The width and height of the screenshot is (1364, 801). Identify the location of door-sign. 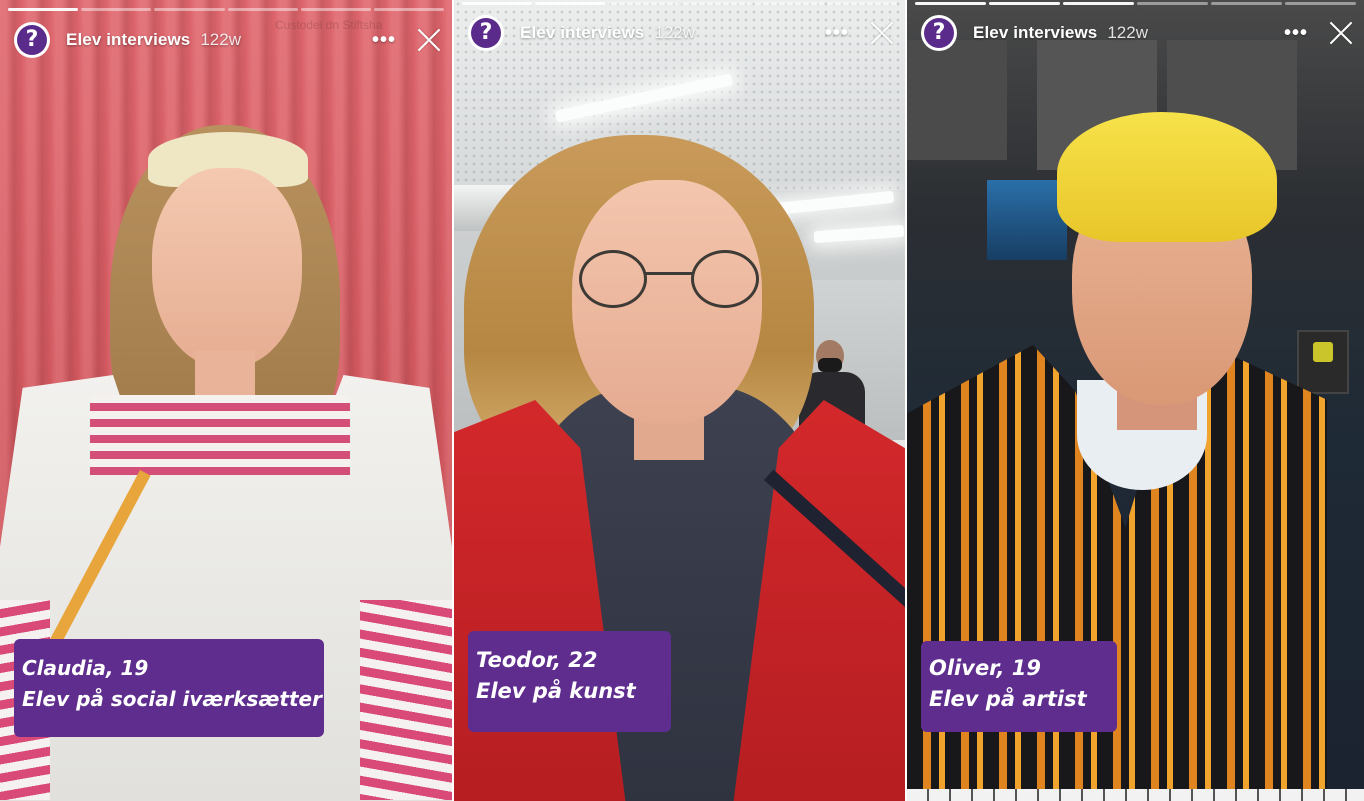
(1323, 362).